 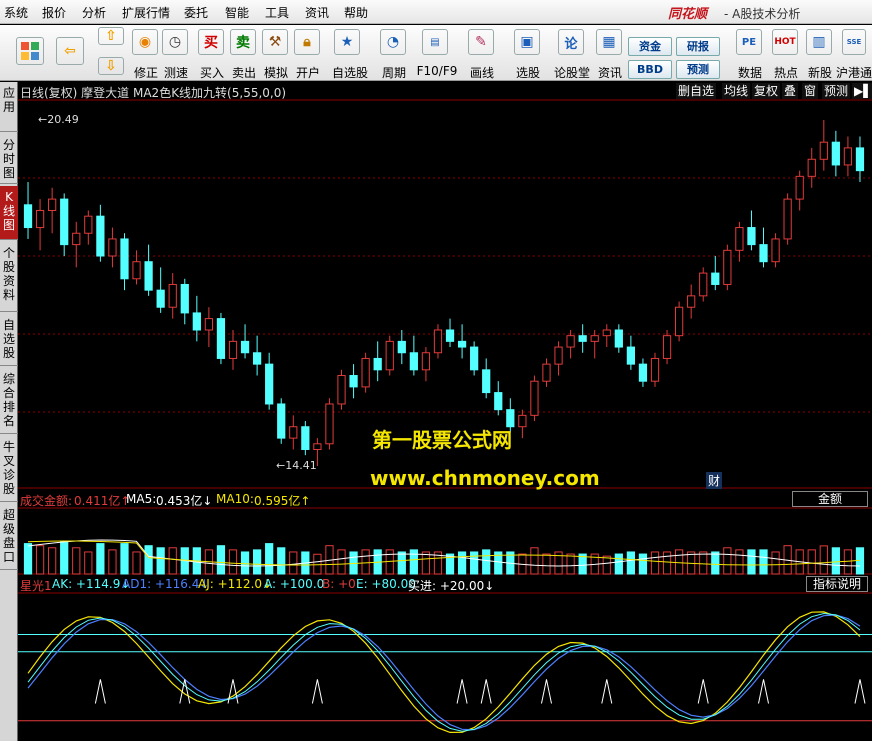 What do you see at coordinates (166, 584) in the screenshot?
I see `indicator-ad1: AD1: +116.4↓` at bounding box center [166, 584].